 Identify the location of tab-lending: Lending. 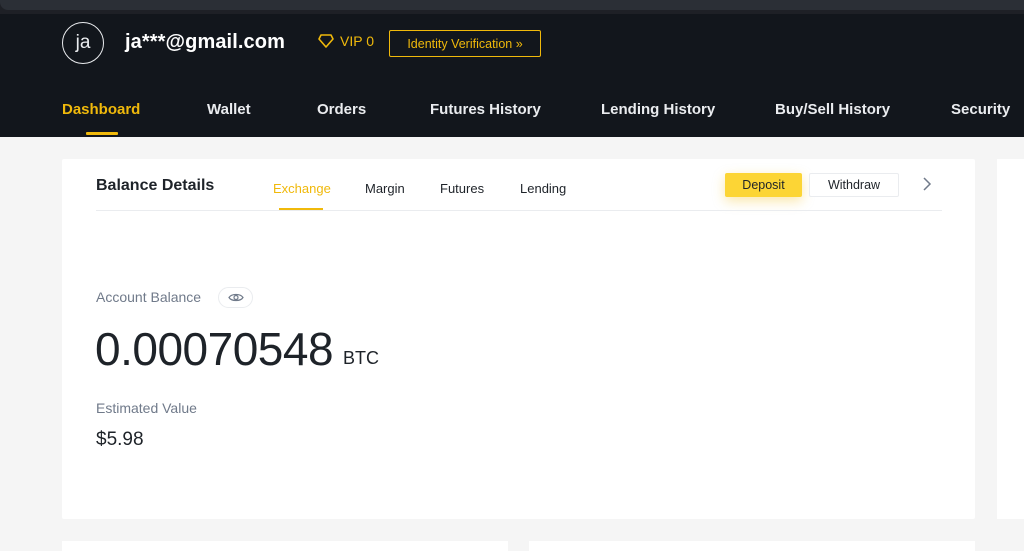
(543, 188).